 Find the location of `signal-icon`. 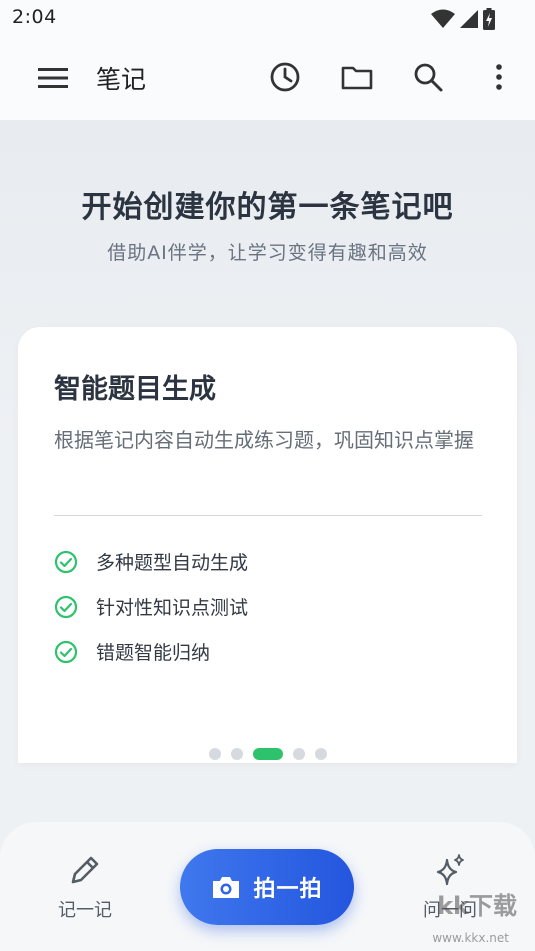

signal-icon is located at coordinates (469, 19).